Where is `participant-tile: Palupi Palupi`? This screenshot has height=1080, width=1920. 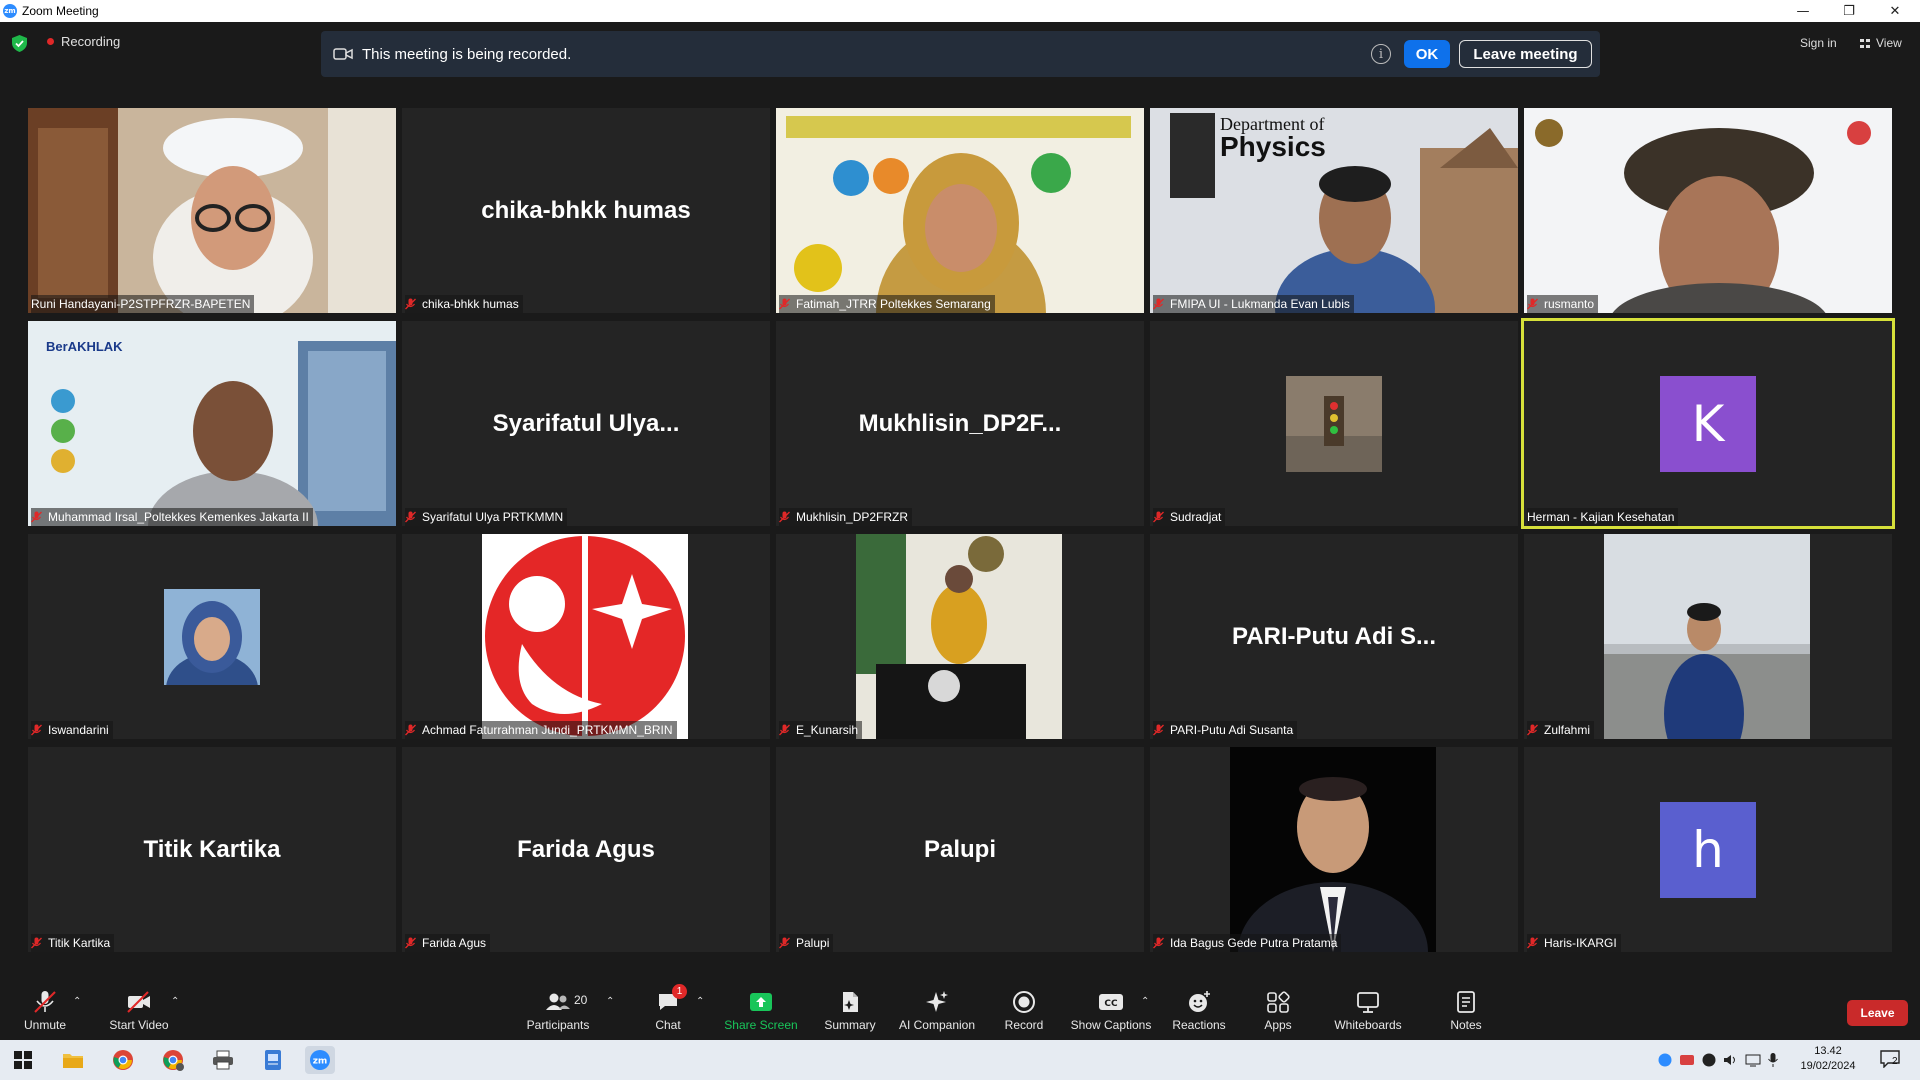 participant-tile: Palupi Palupi is located at coordinates (960, 849).